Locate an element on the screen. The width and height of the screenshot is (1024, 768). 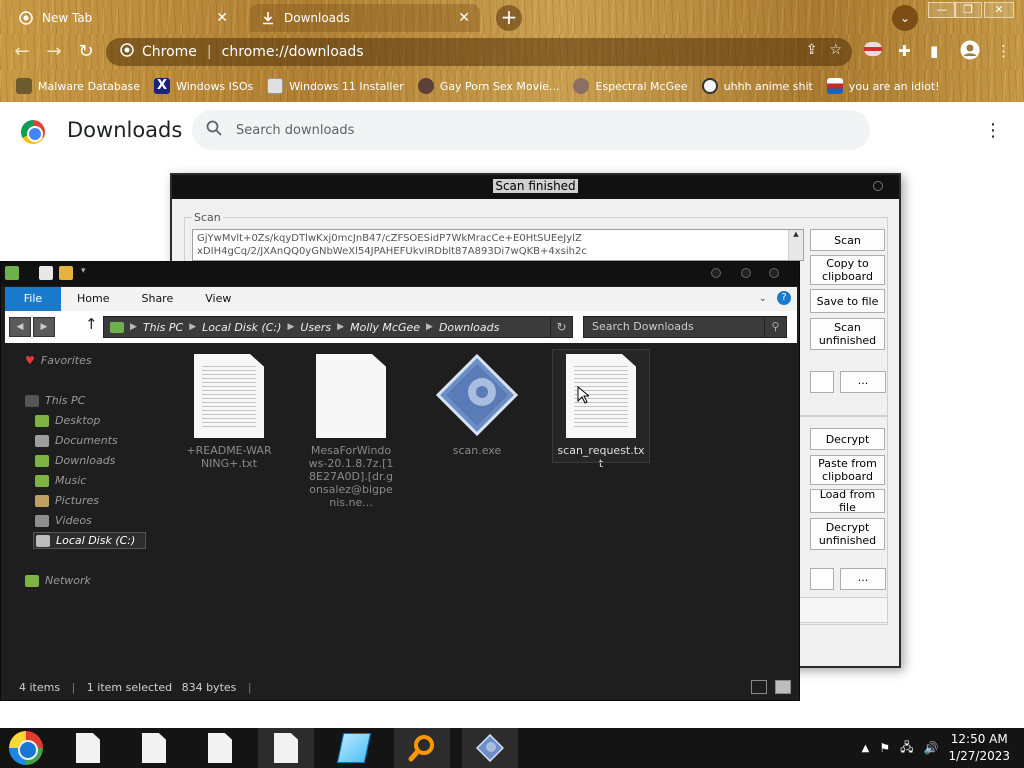
taskbar-scan-exe is located at coordinates (490, 748).